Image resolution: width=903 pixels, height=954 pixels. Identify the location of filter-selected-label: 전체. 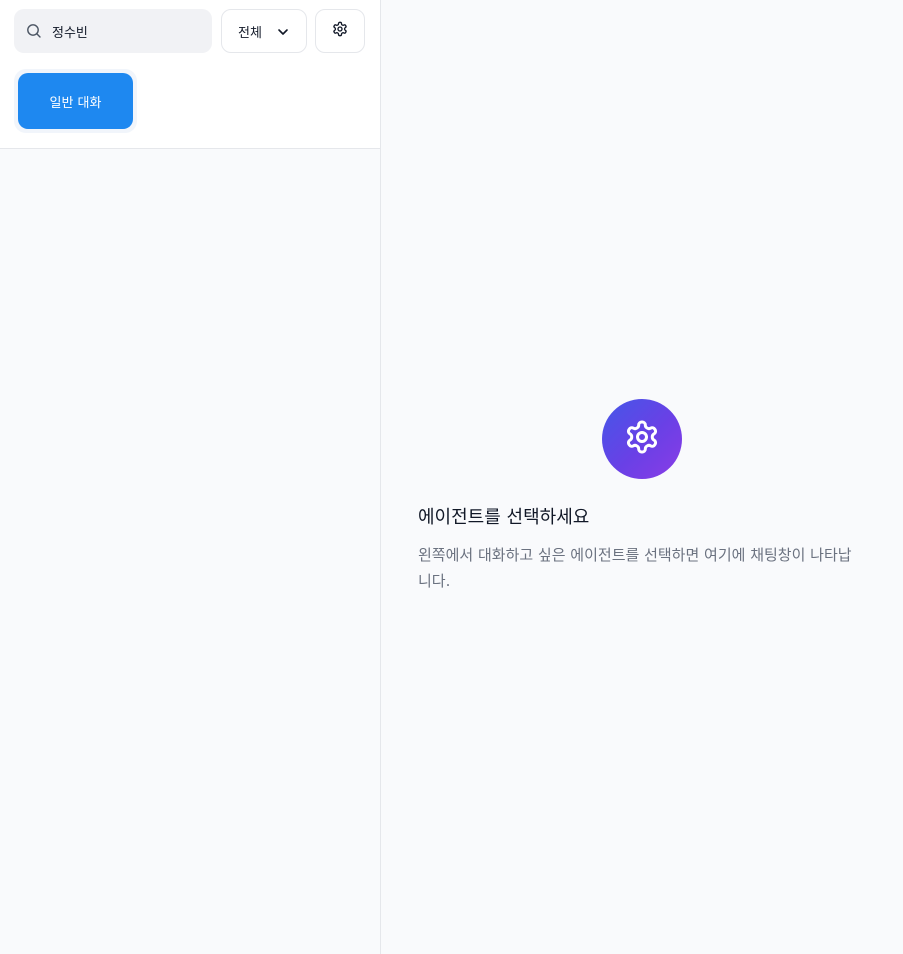
(250, 33).